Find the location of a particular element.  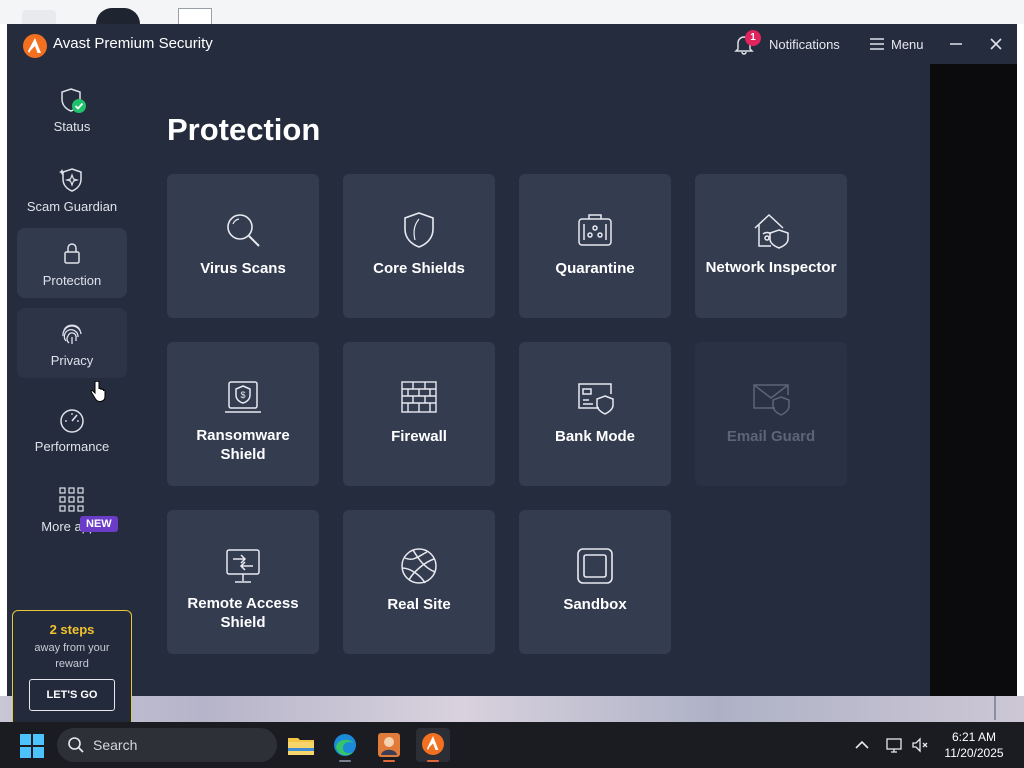

shield-icon is located at coordinates (419, 230).